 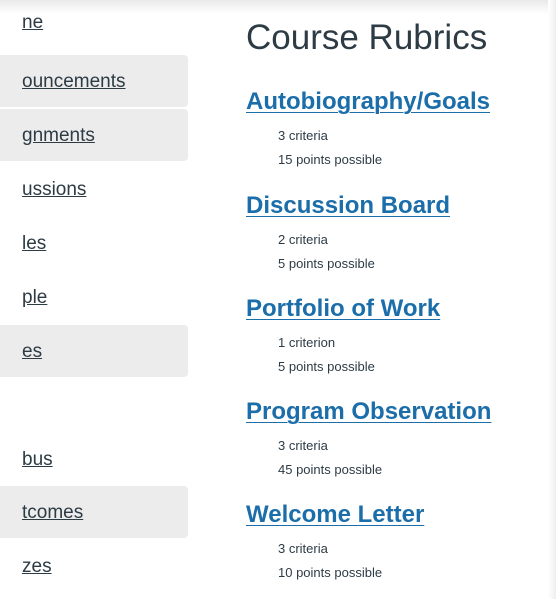 I want to click on sidebar-item-label: zes, so click(x=37, y=567).